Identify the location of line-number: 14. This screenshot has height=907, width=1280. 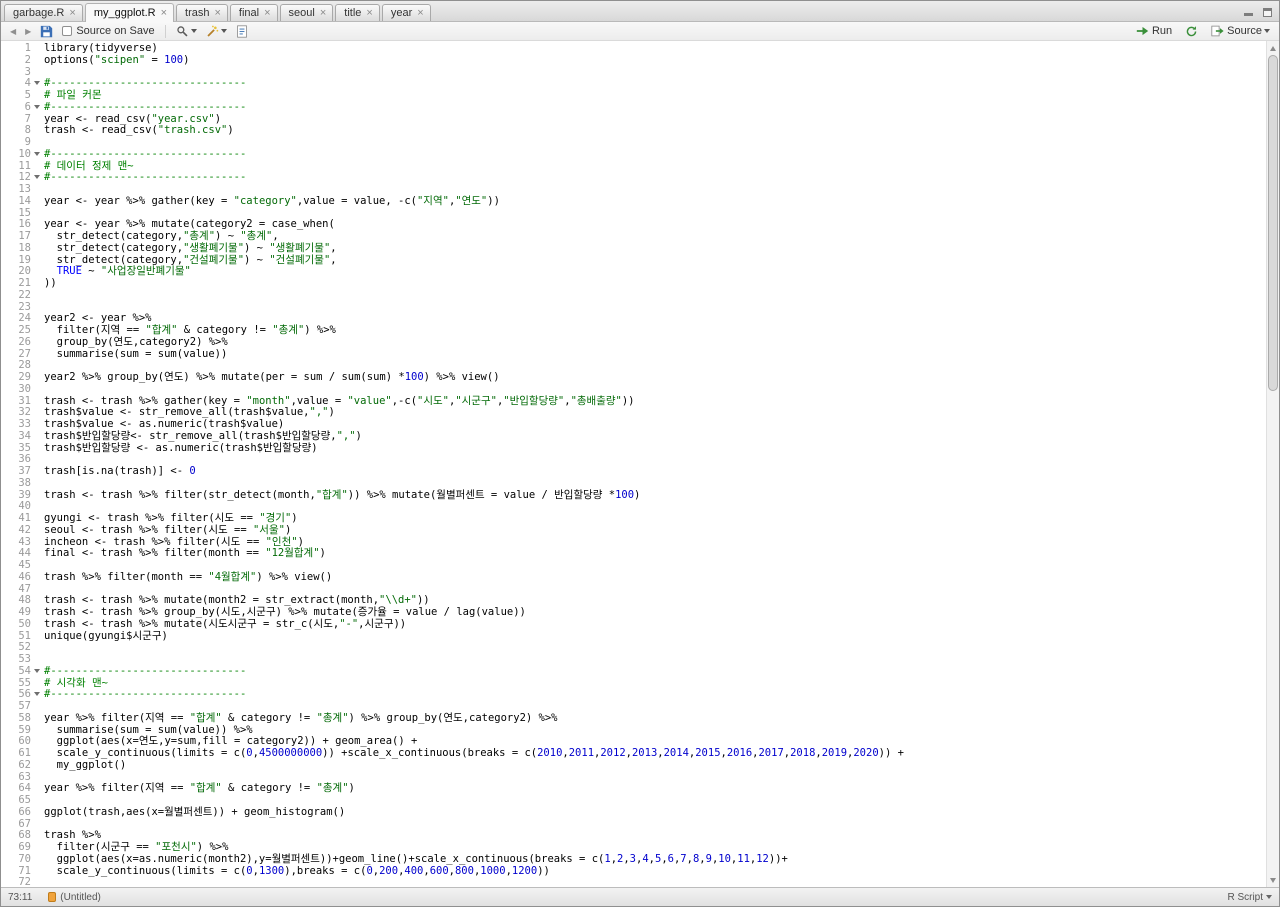
(16, 201).